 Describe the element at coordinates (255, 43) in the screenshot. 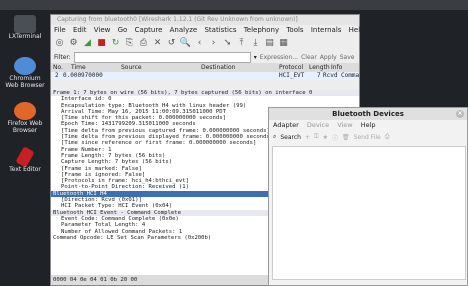

I see `last-packet-icon: ⤓` at that location.